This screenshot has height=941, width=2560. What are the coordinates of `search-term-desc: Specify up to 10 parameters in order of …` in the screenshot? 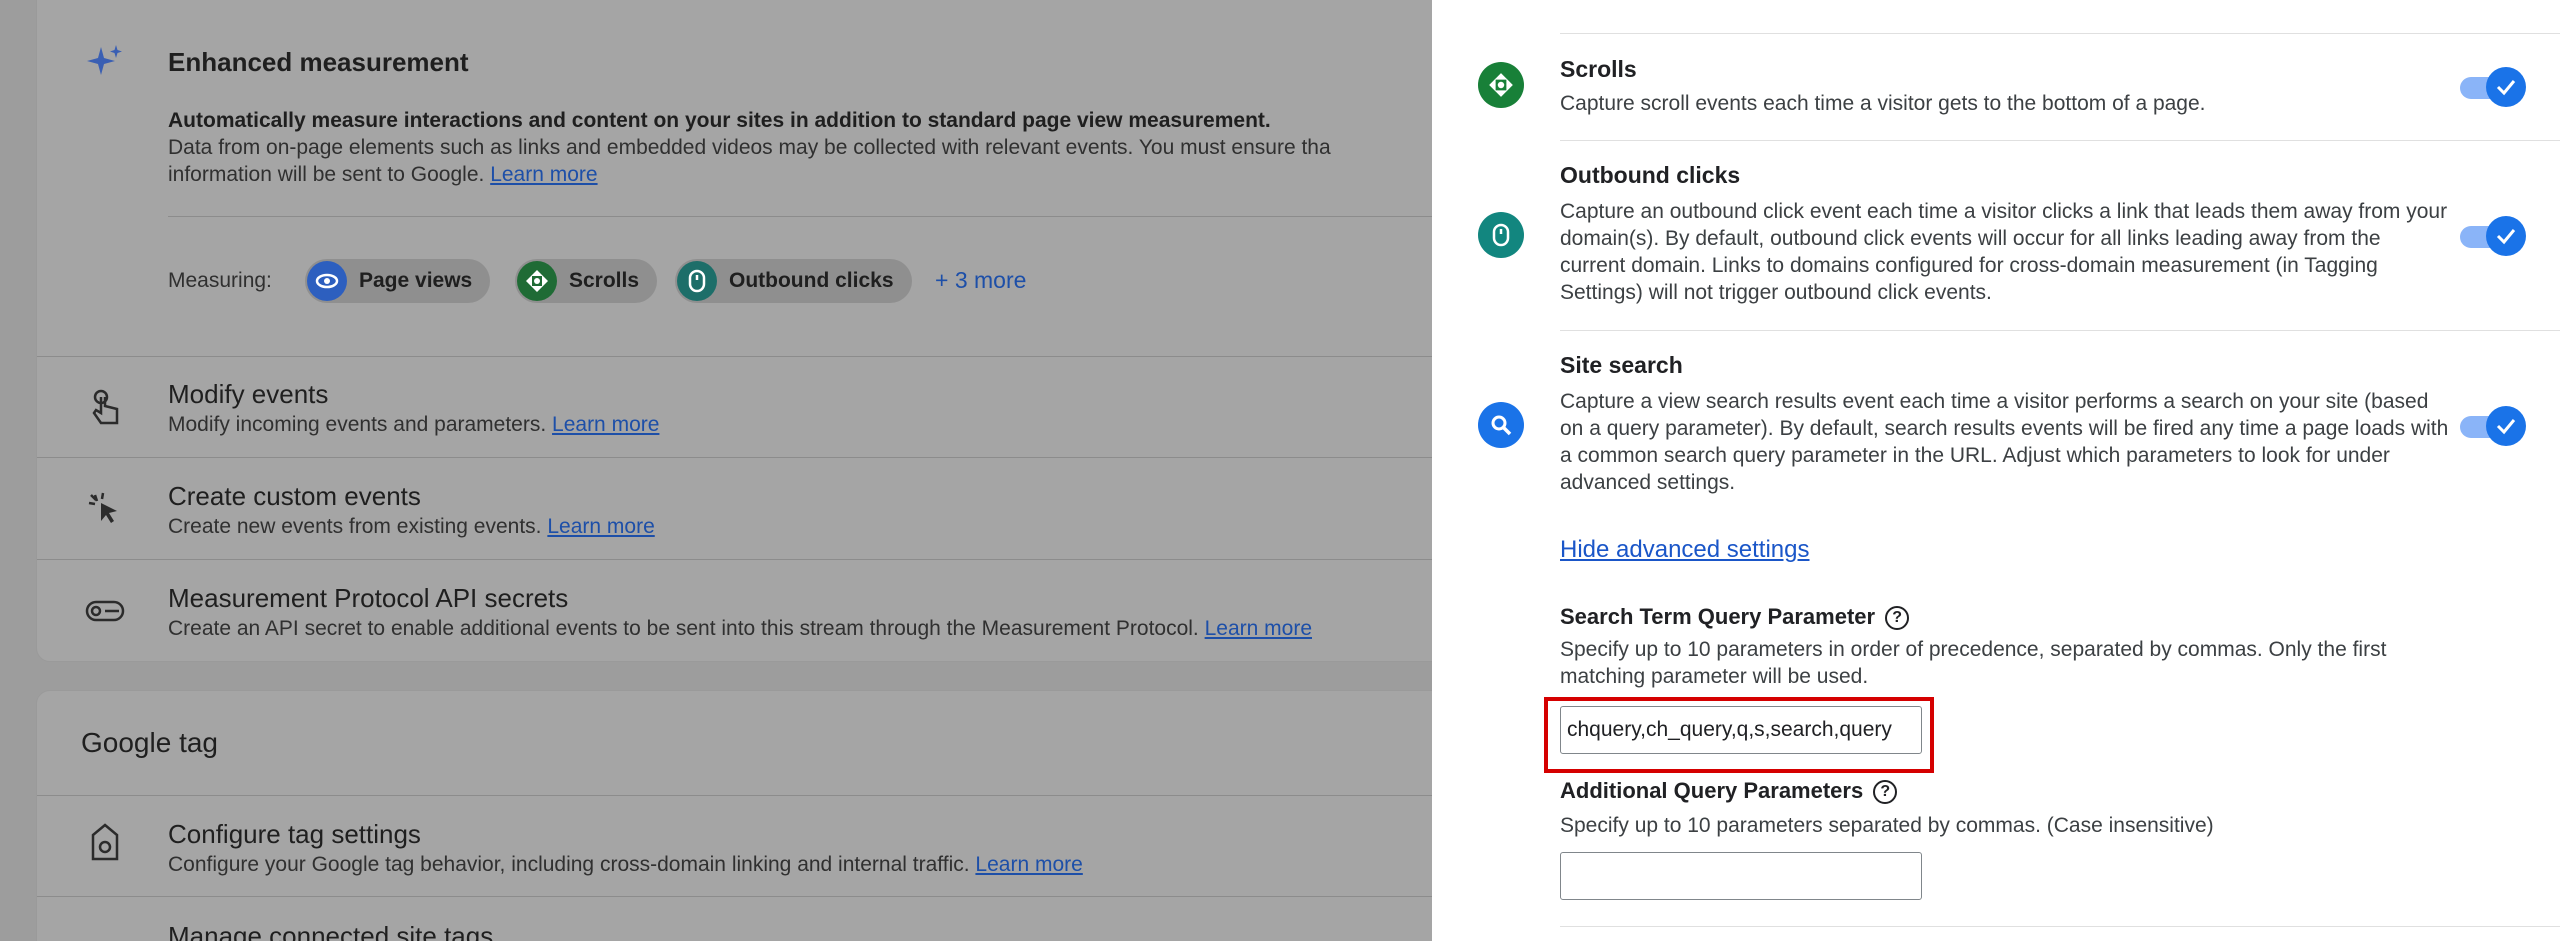 It's located at (1973, 663).